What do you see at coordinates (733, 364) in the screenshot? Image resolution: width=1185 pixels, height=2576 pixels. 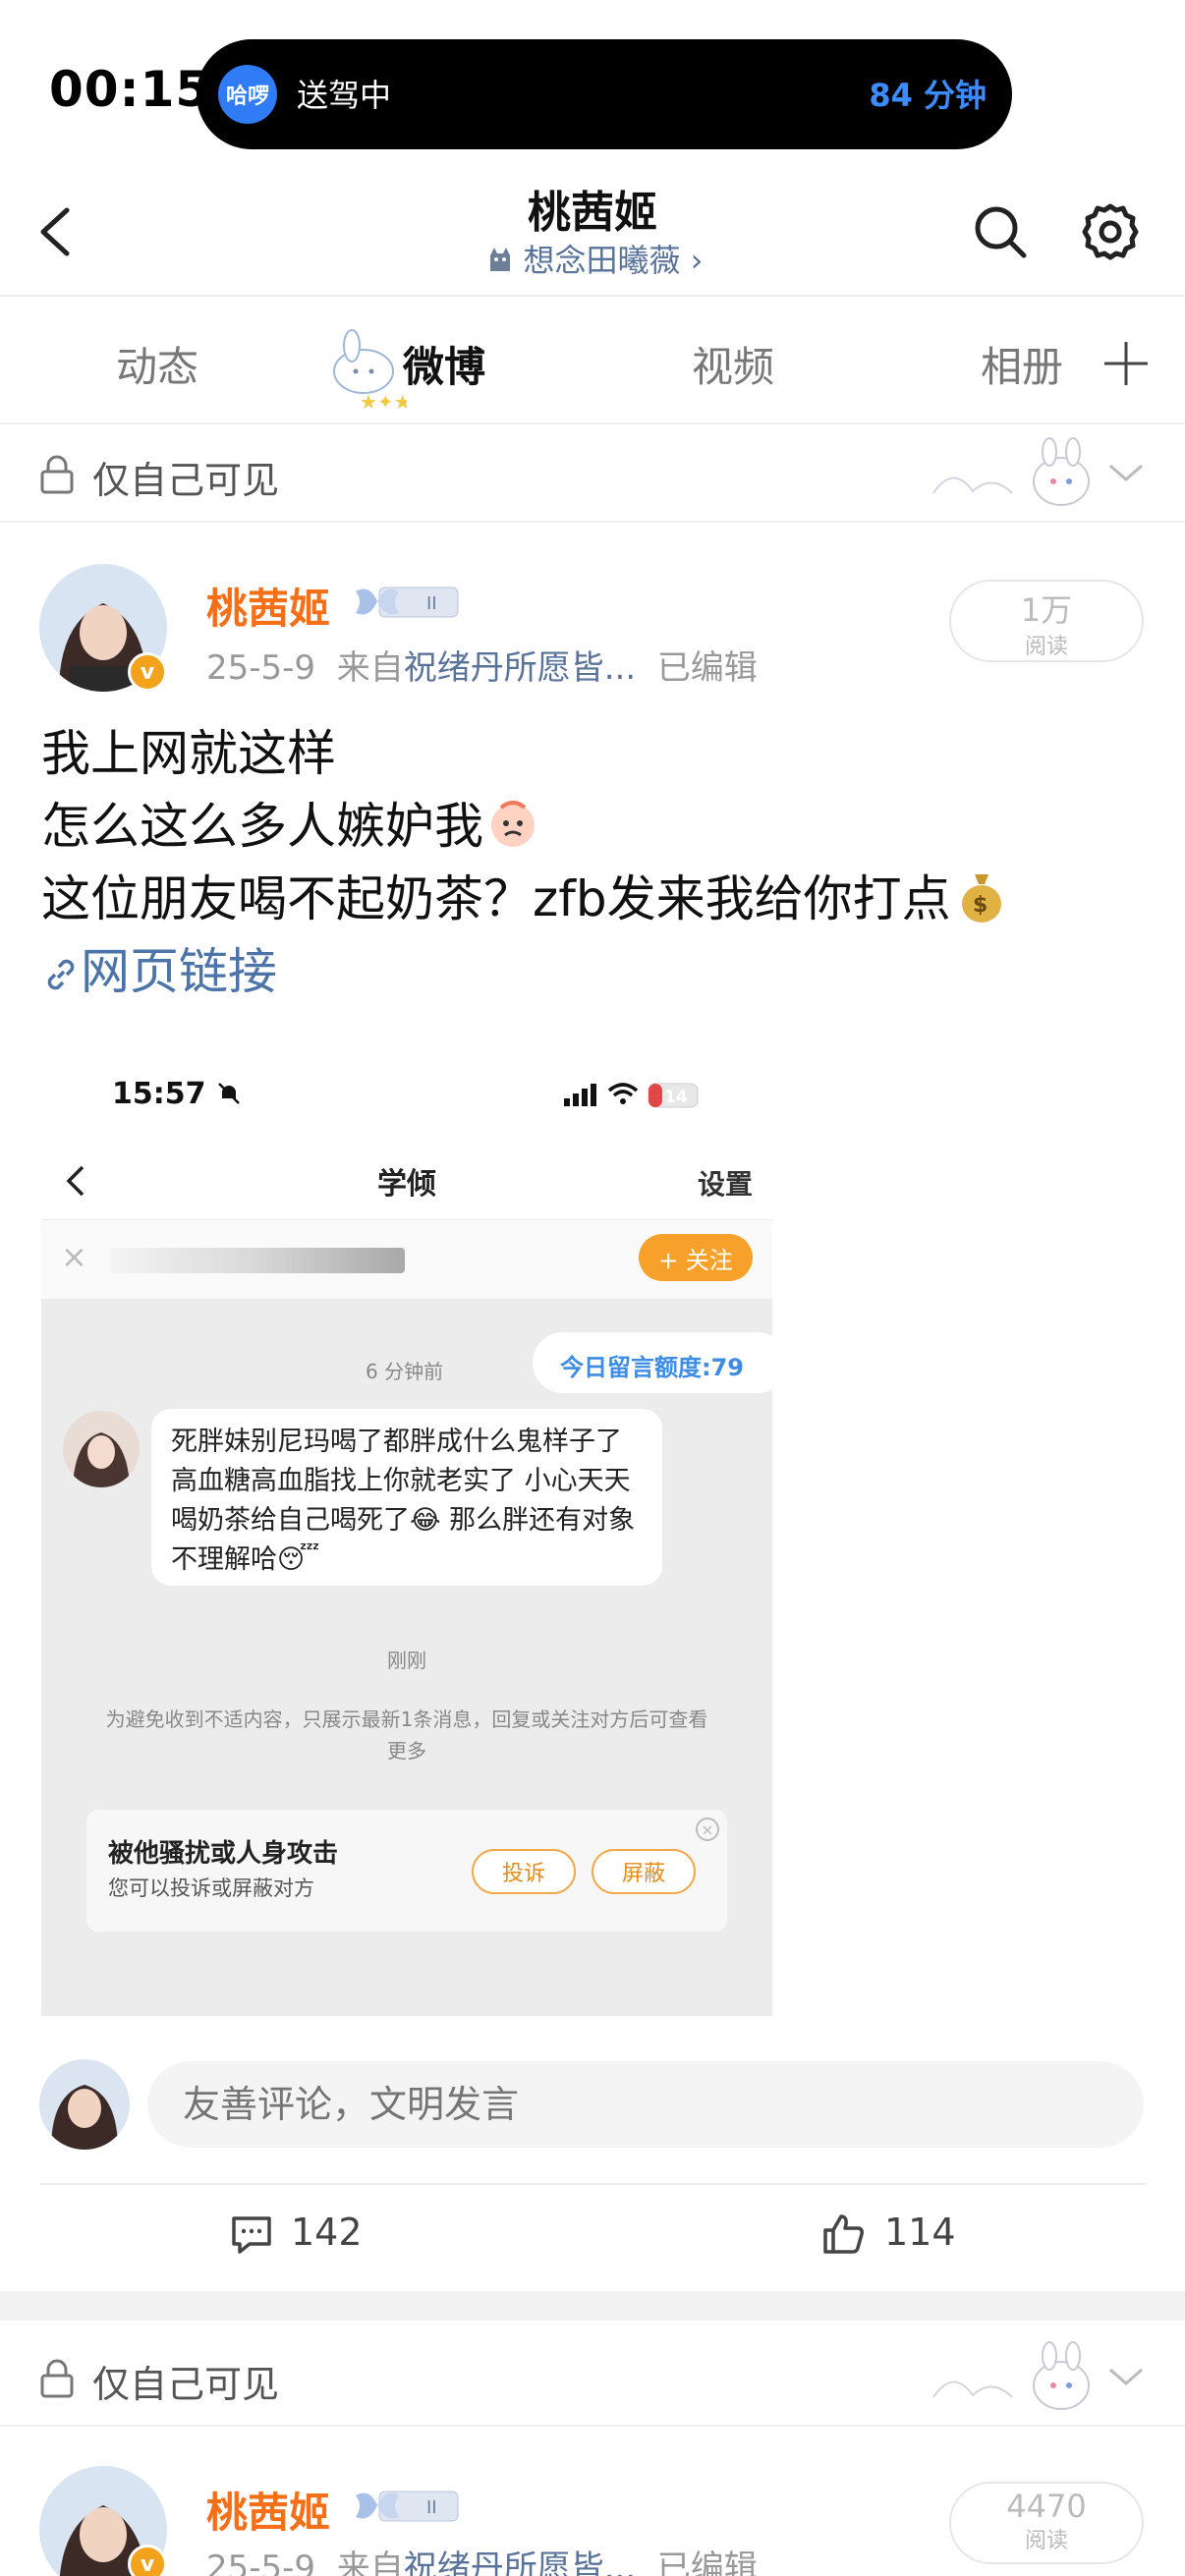 I see `tab-video: 视频` at bounding box center [733, 364].